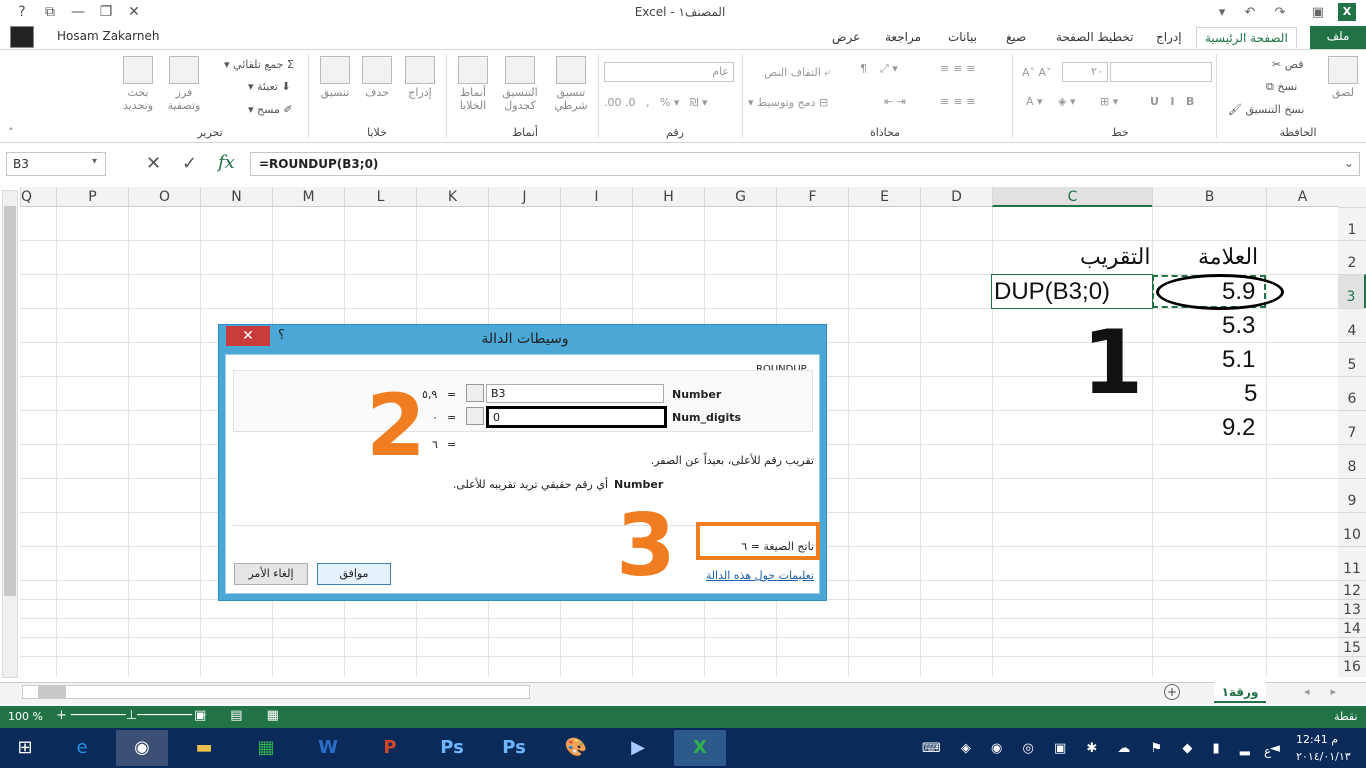 The height and width of the screenshot is (768, 1366). Describe the element at coordinates (1338, 37) in the screenshot. I see `tab-file: ملف` at that location.